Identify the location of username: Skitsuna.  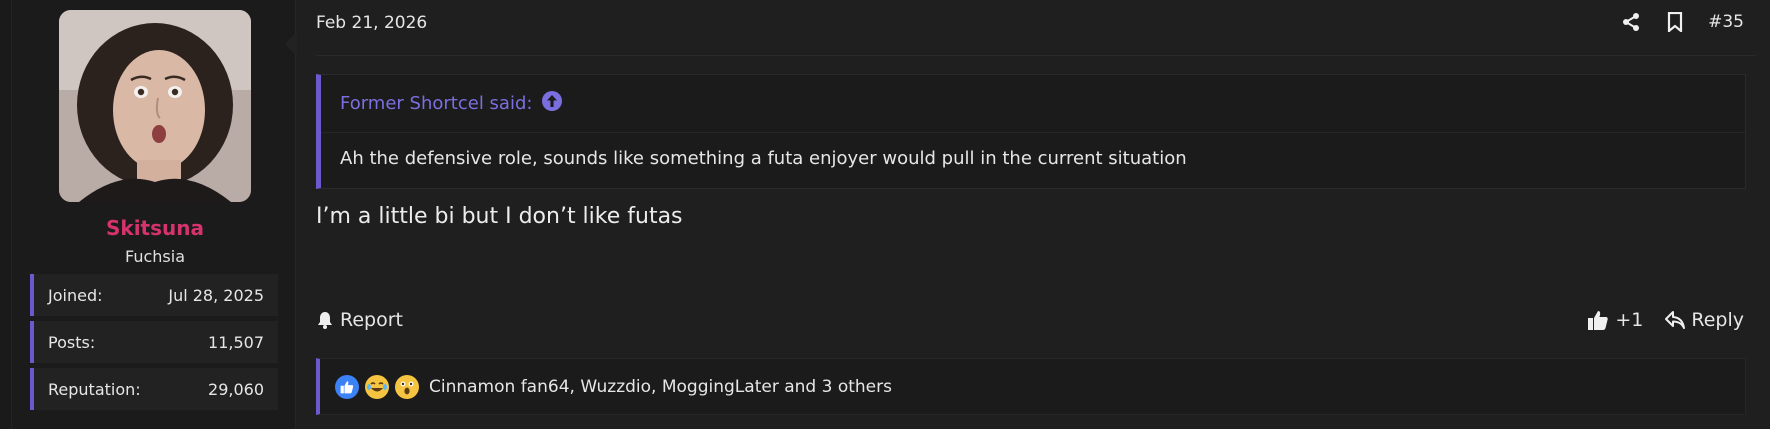
(155, 228).